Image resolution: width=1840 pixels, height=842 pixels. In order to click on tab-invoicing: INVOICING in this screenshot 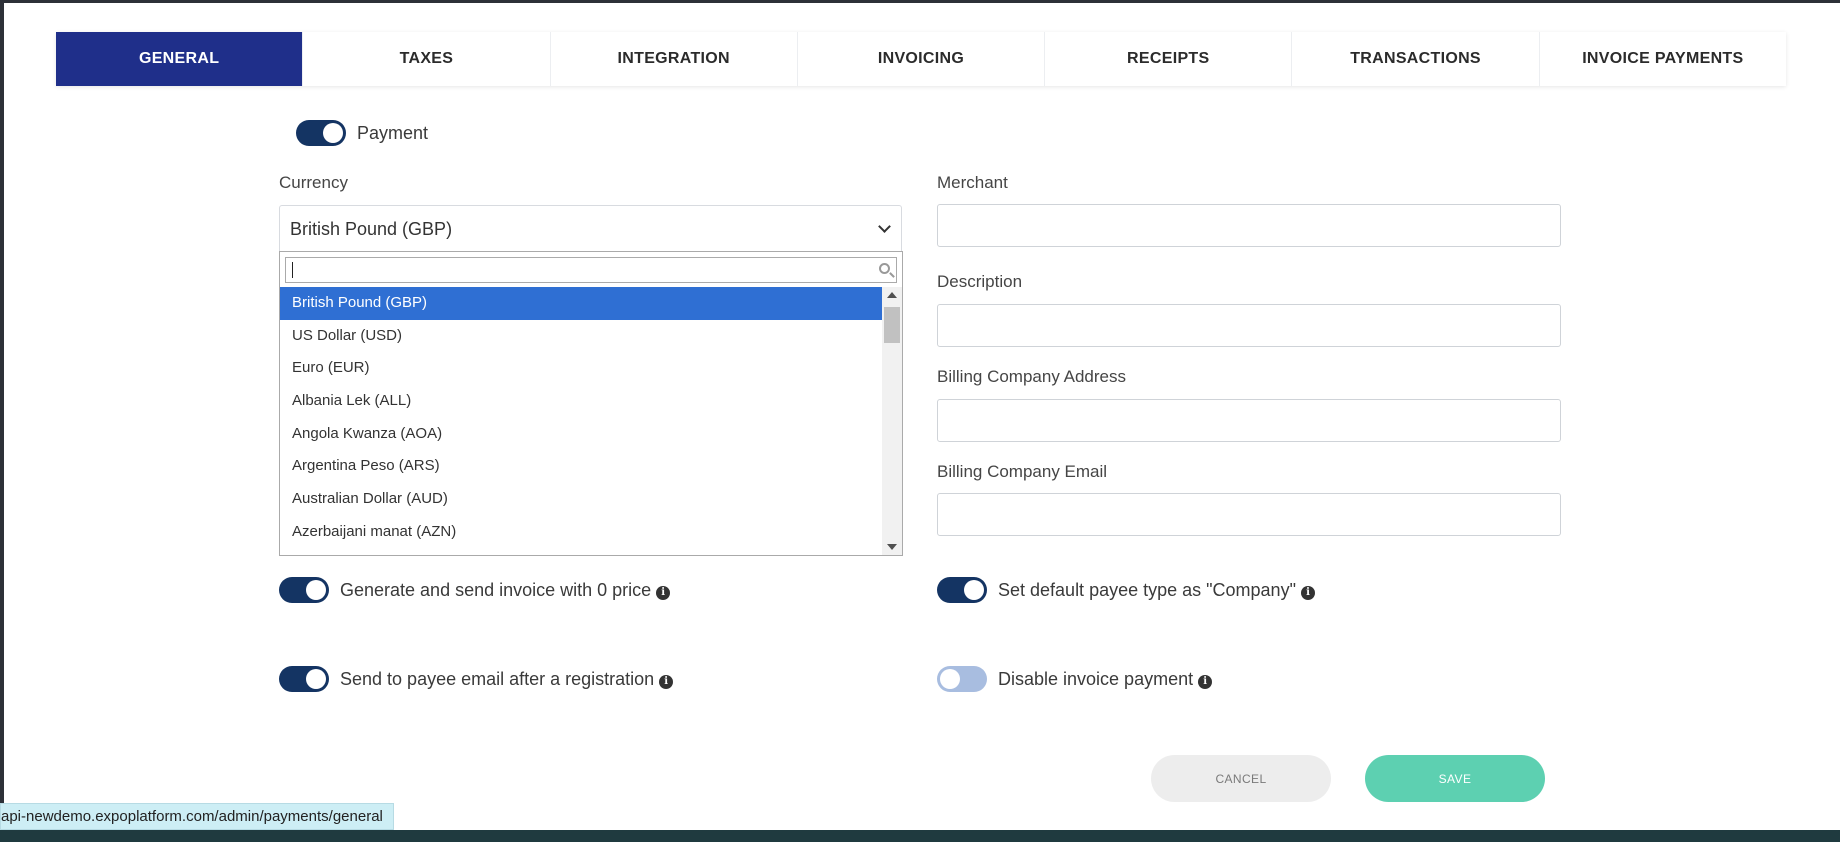, I will do `click(922, 59)`.